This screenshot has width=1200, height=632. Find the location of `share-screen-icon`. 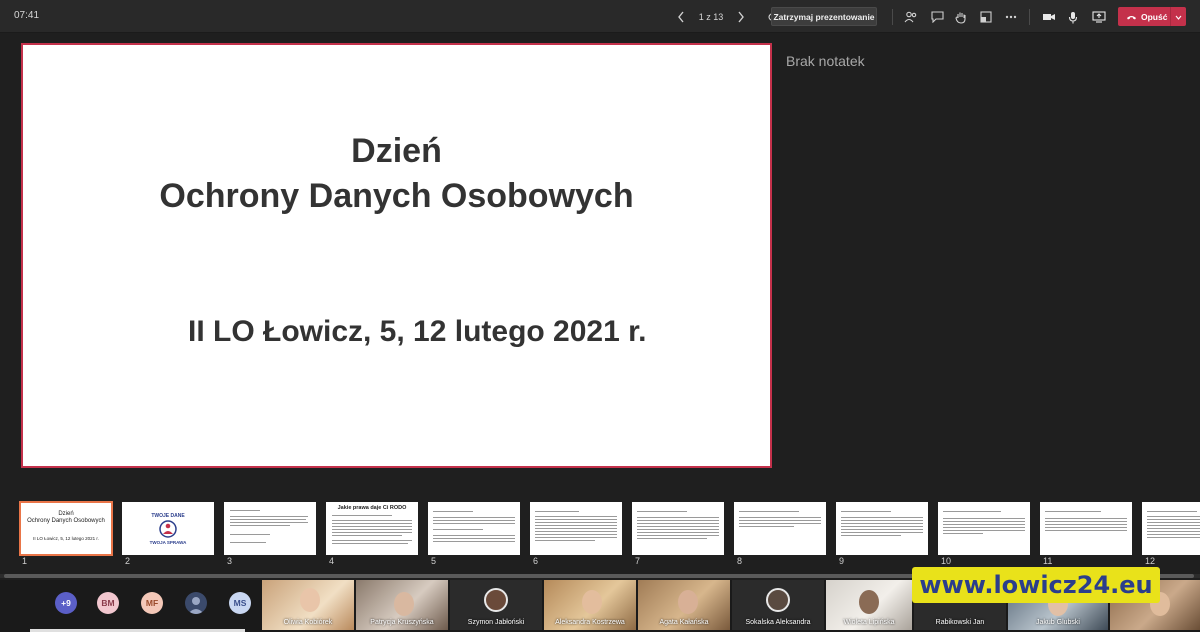

share-screen-icon is located at coordinates (1099, 17).